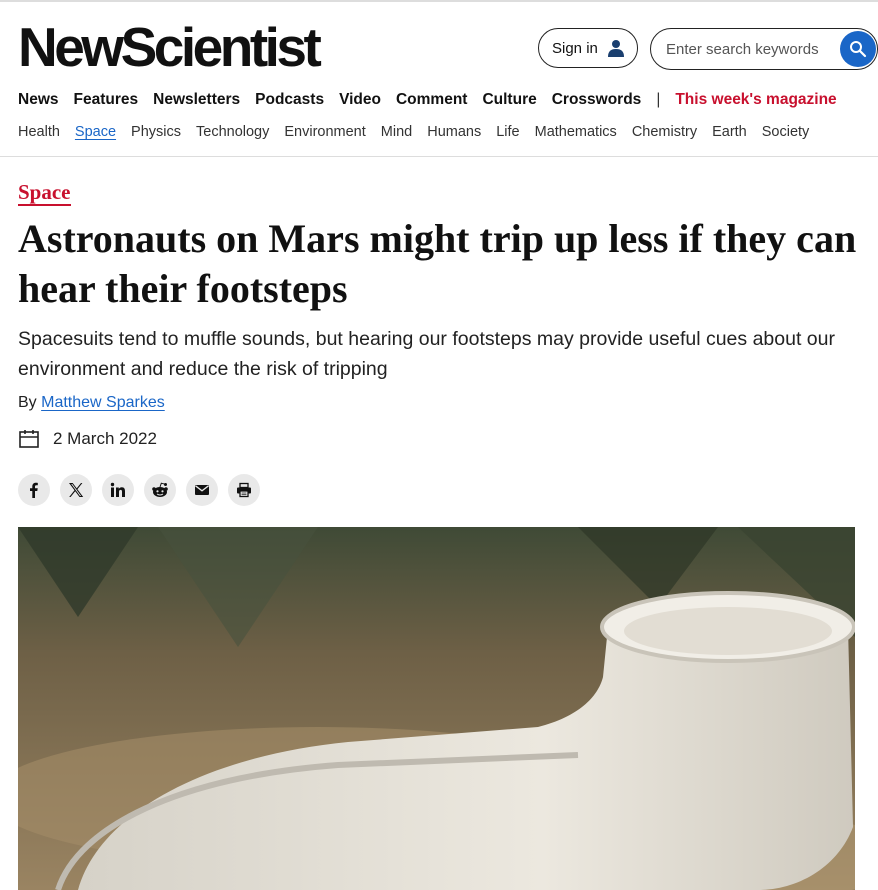 This screenshot has width=878, height=890. What do you see at coordinates (27, 402) in the screenshot?
I see `byline-prefix: By` at bounding box center [27, 402].